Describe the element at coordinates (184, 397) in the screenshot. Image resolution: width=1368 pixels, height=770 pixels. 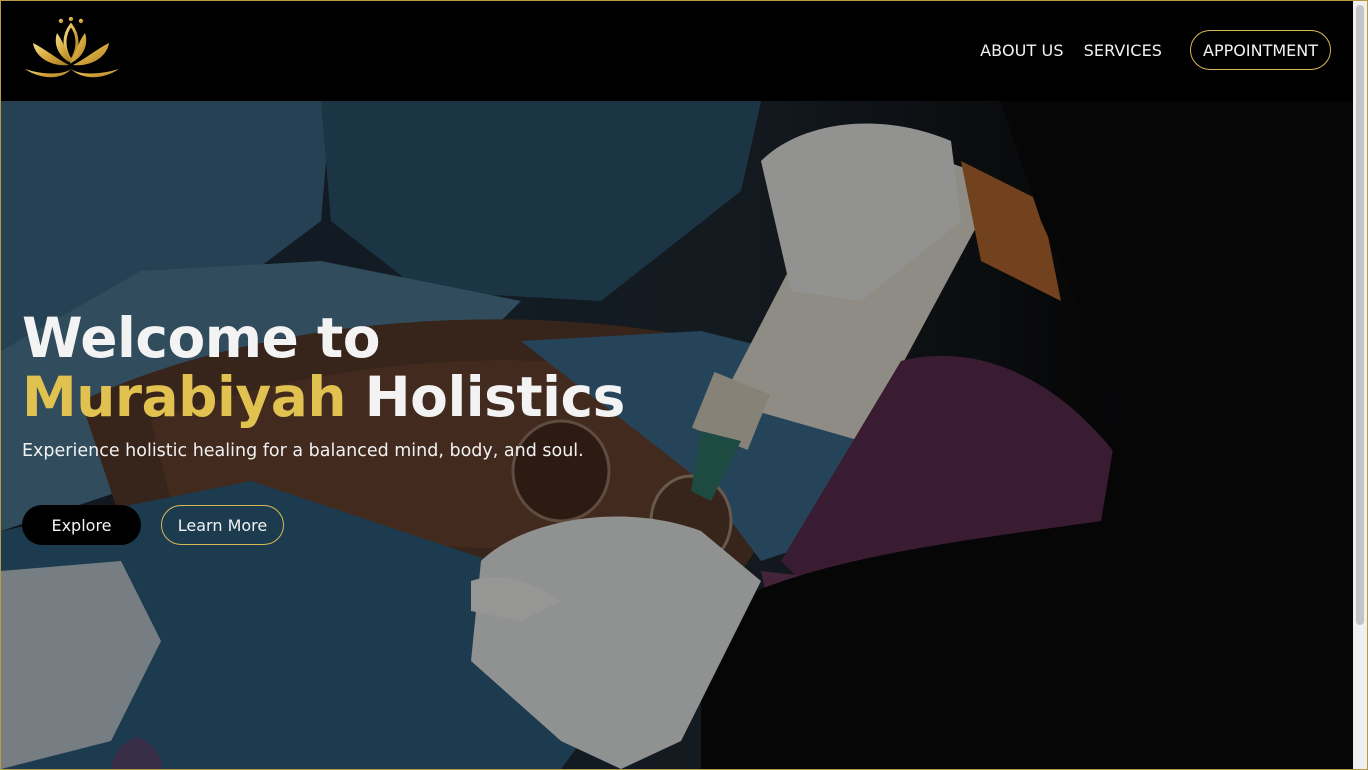
I see `hero-title-highlight: Murabiyah` at that location.